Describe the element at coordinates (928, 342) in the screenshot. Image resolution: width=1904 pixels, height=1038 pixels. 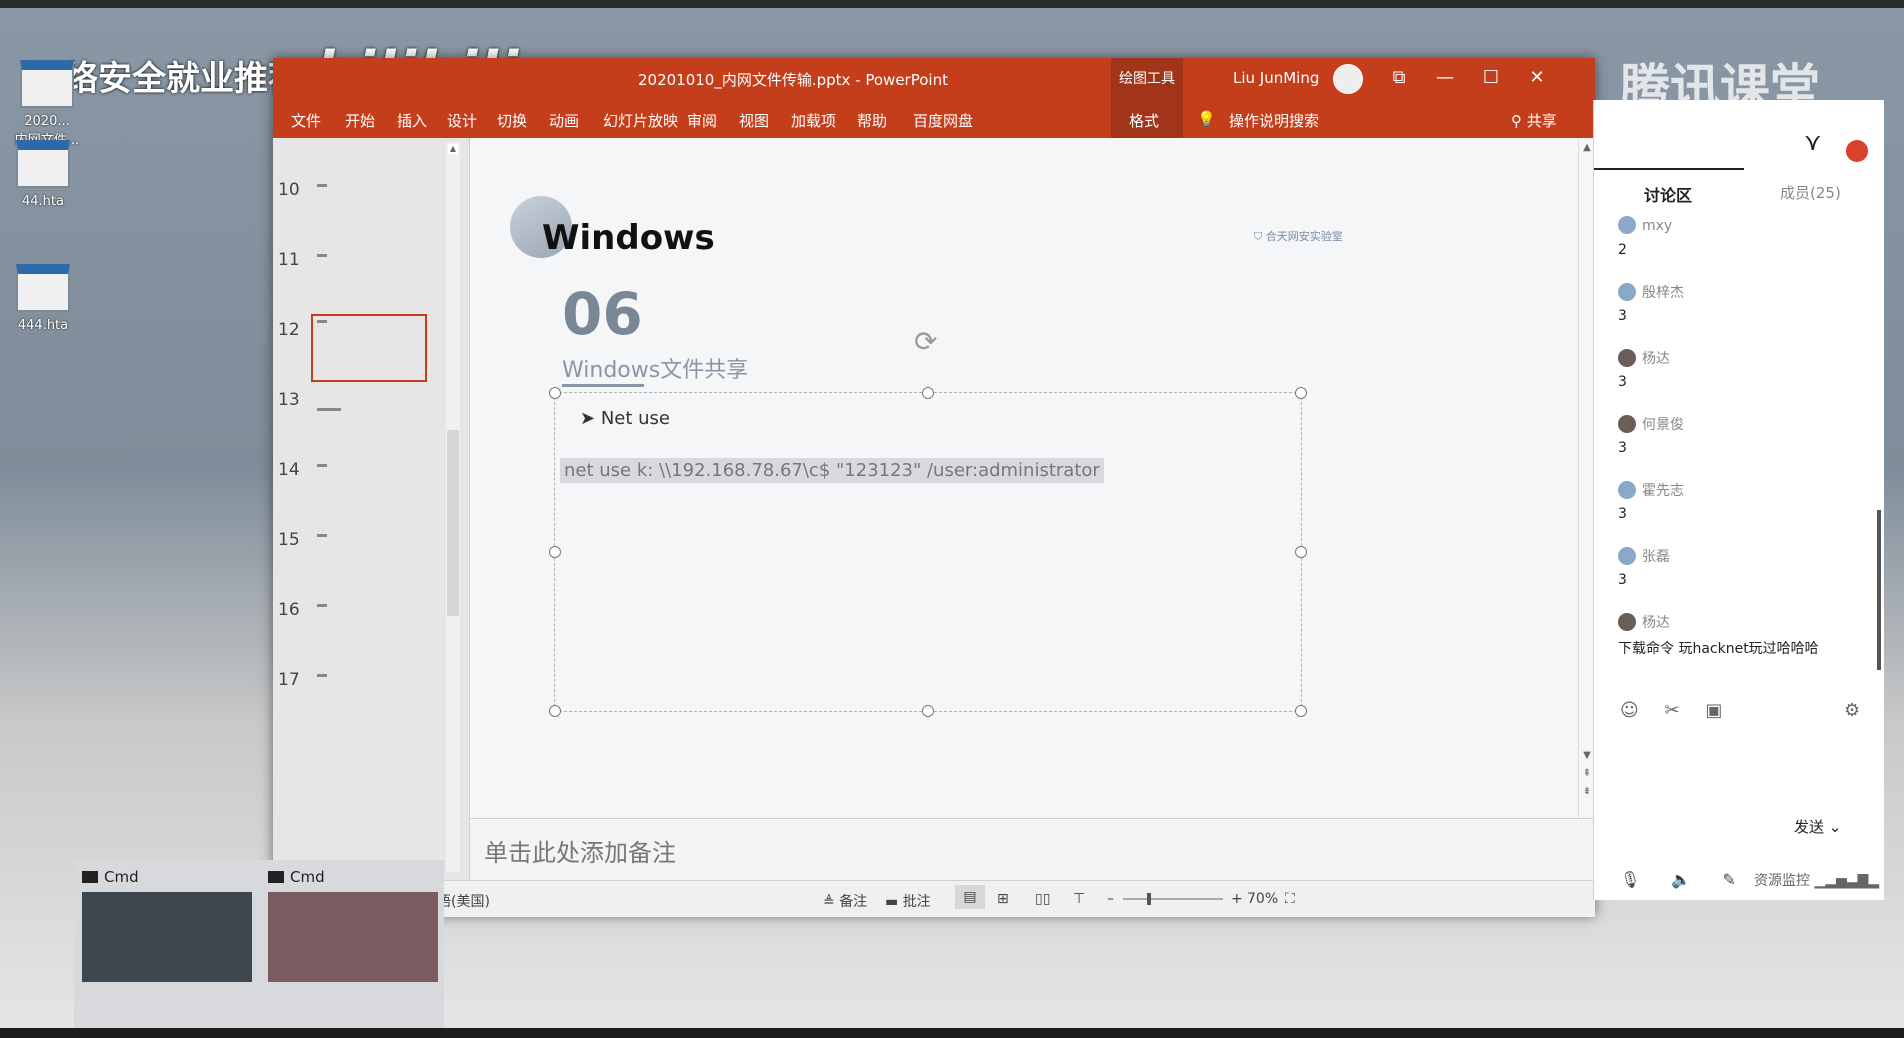
I see `rotate-handle-icon: ⟳` at that location.